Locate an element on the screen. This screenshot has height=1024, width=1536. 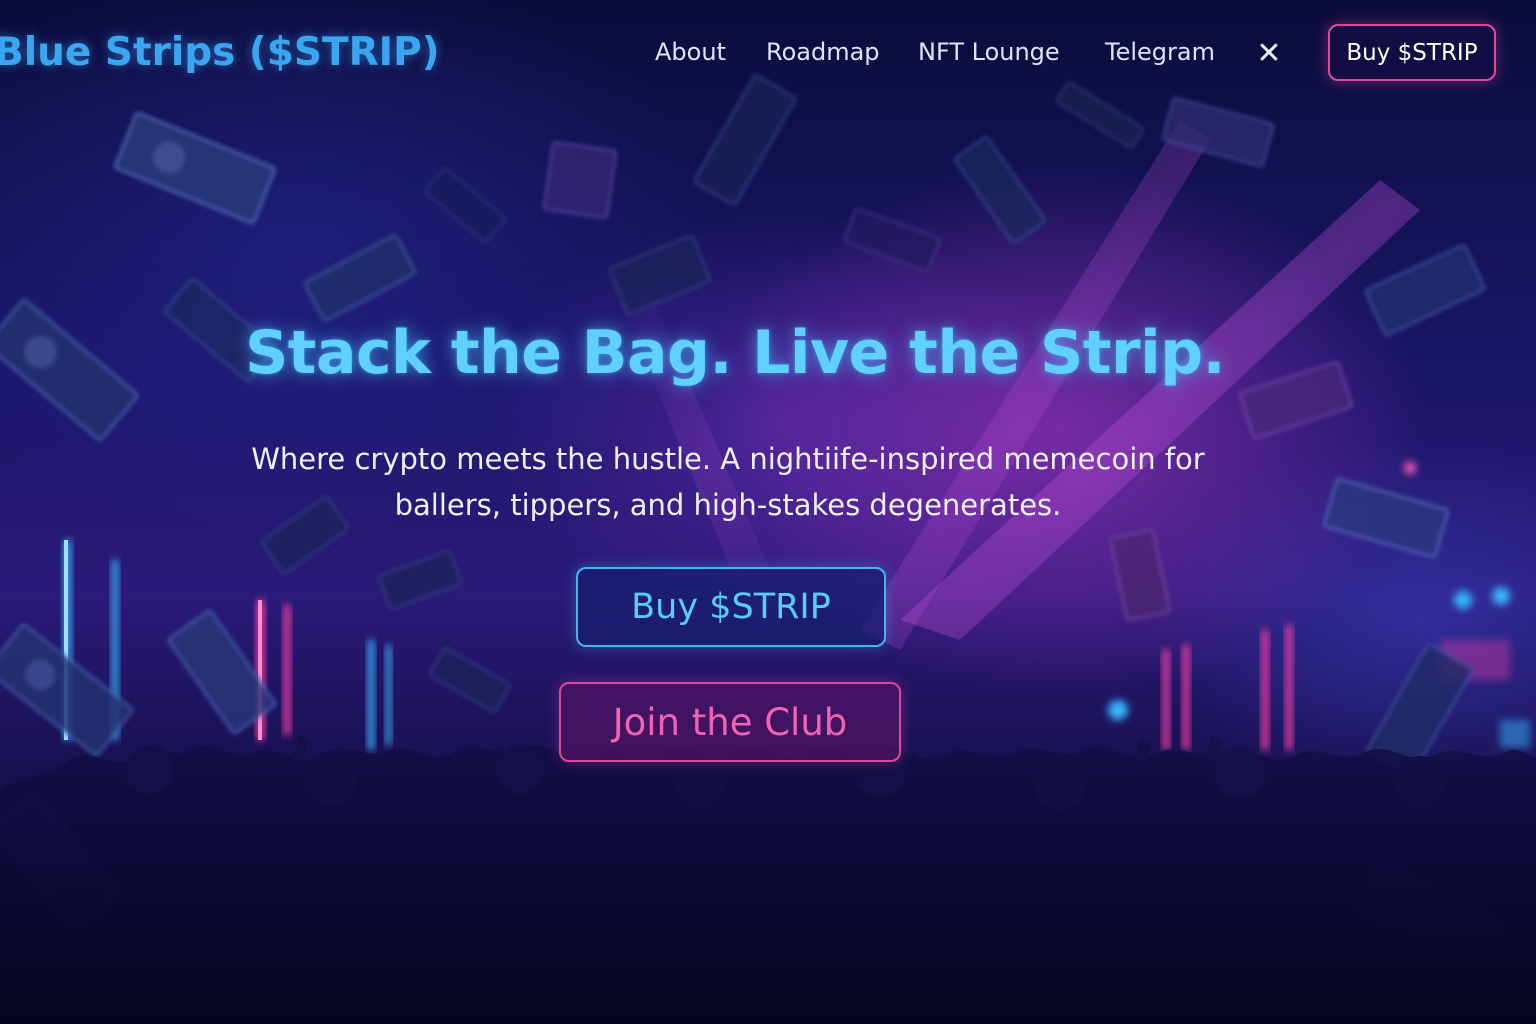
join-club-button-label: Join the Club is located at coordinates (730, 722).